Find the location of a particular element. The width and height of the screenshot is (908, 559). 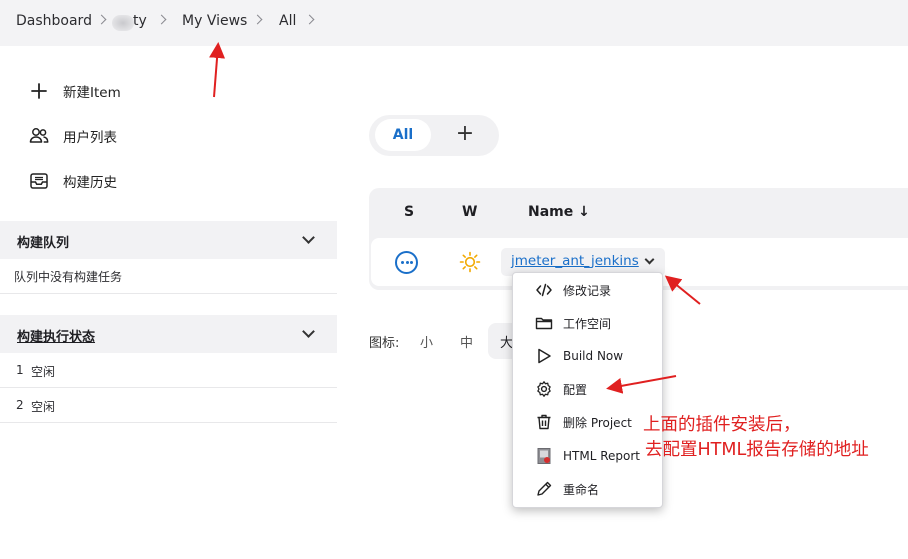

build-queue-empty-text: 队列中没有构建任务 is located at coordinates (68, 277).